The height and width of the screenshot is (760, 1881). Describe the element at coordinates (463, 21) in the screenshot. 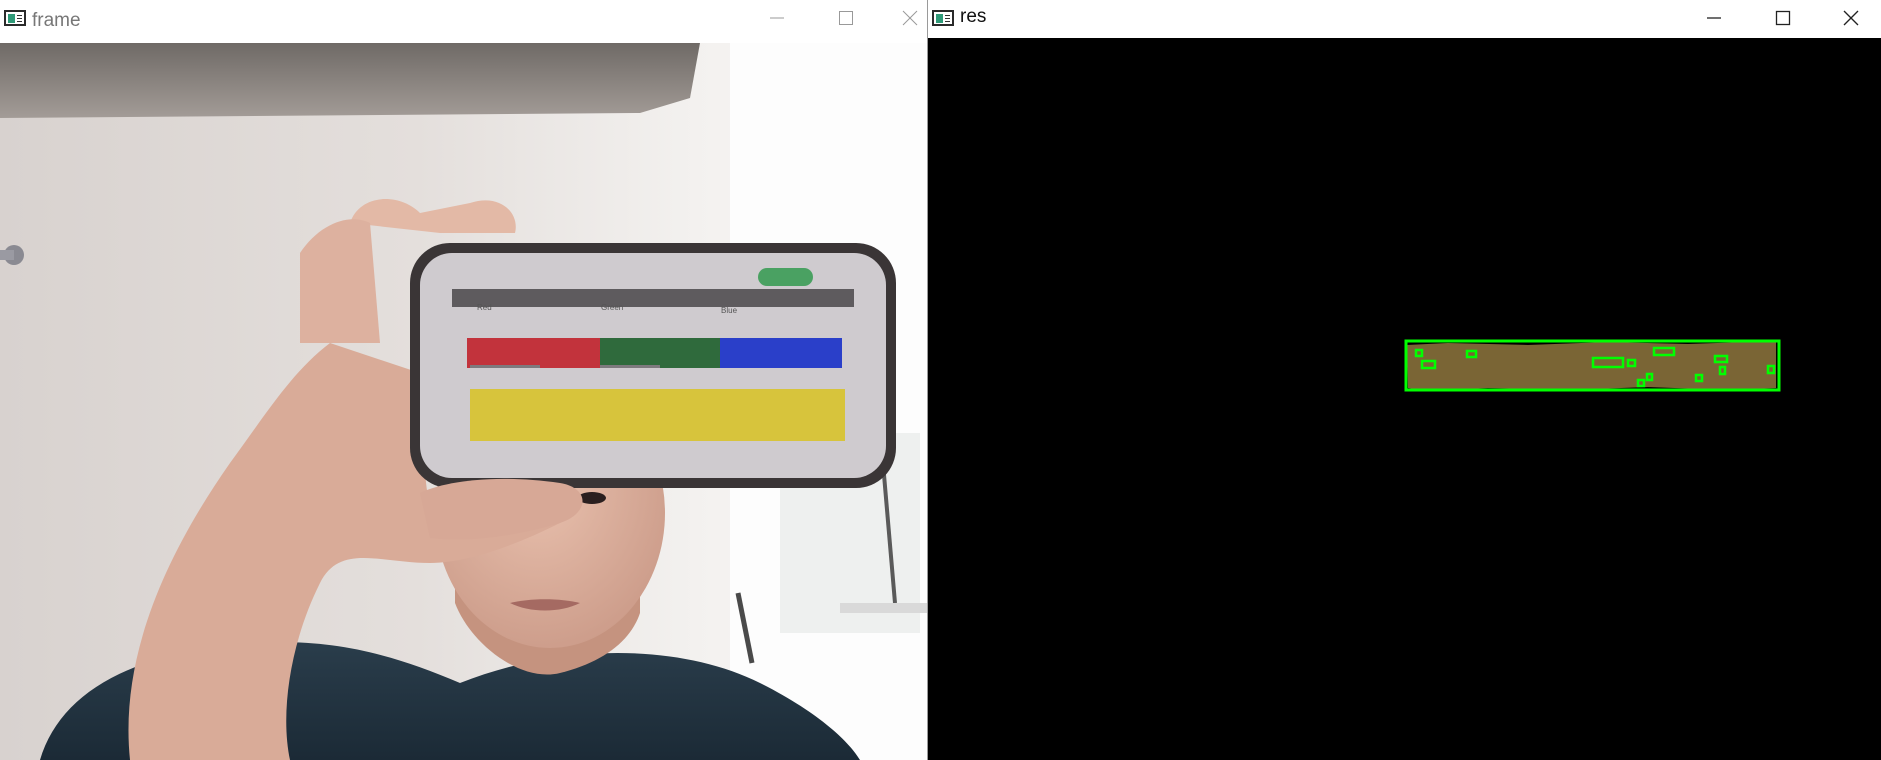

I see `frame-titlebar: frame` at that location.